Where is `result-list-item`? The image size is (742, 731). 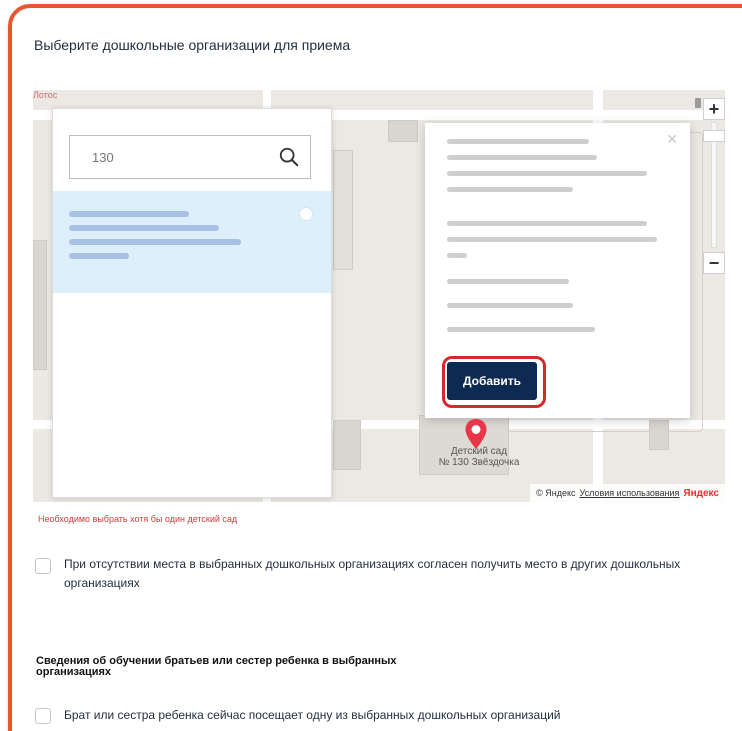
result-list-item is located at coordinates (192, 242).